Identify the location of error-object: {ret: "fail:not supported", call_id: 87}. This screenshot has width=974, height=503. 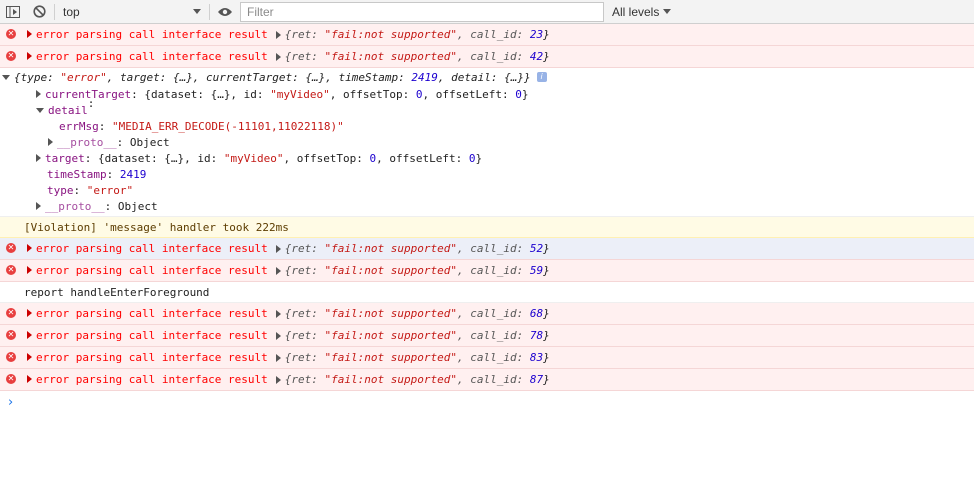
(412, 379).